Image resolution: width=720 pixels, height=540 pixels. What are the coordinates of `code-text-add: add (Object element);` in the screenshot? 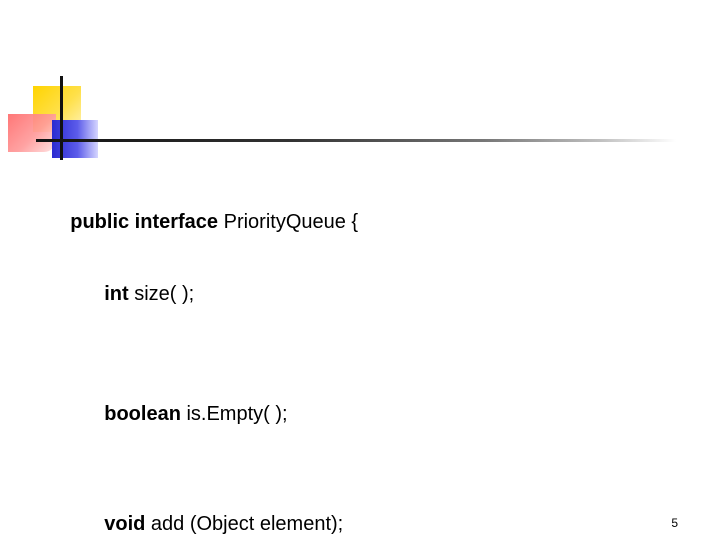 It's located at (244, 524).